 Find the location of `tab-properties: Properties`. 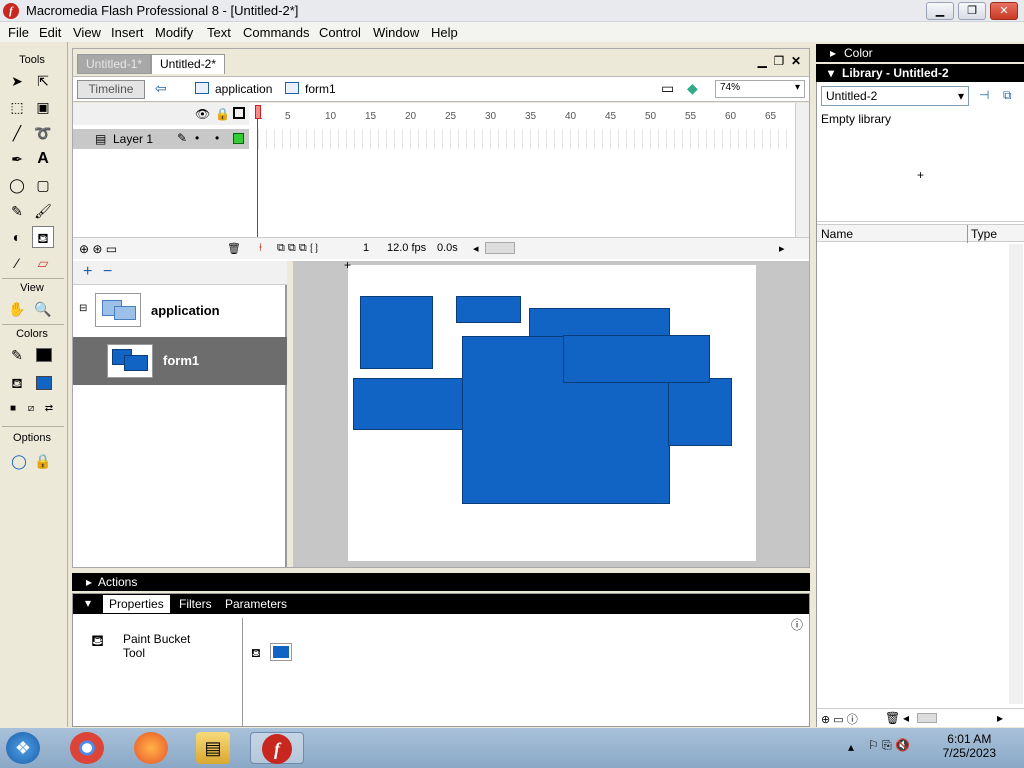

tab-properties: Properties is located at coordinates (136, 604).